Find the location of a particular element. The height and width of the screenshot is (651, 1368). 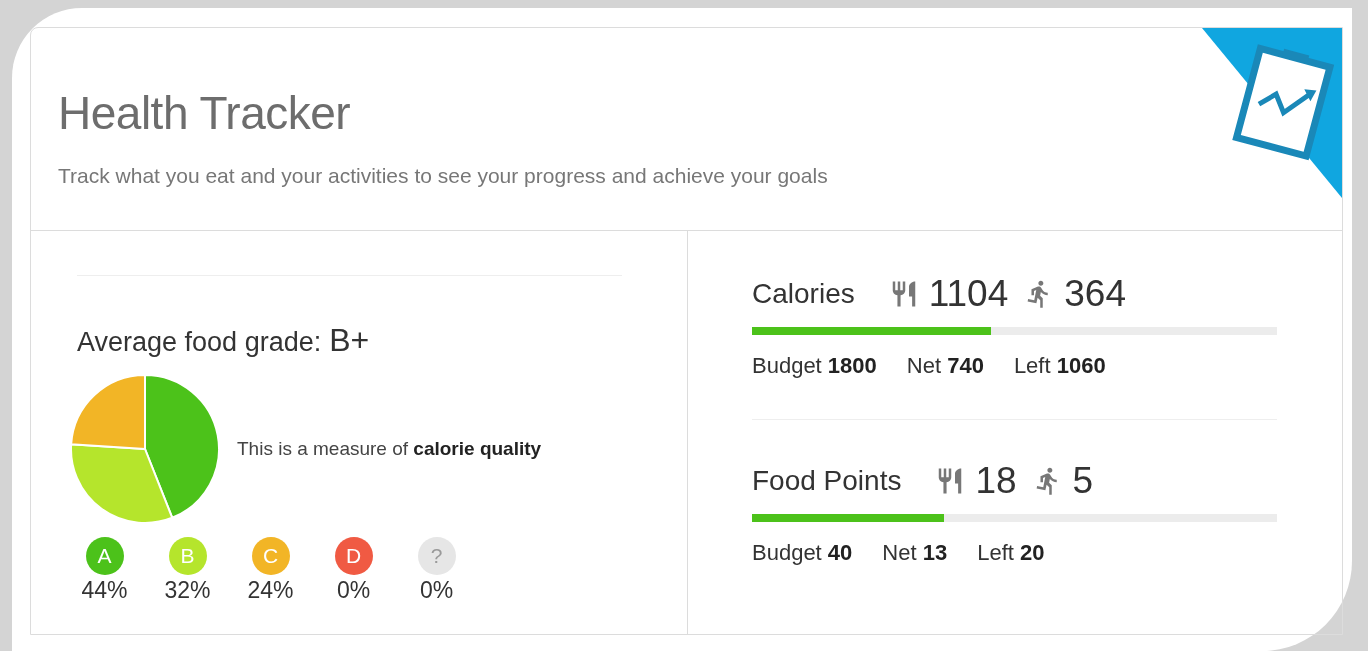

page-title: Health Tracker is located at coordinates (205, 113).